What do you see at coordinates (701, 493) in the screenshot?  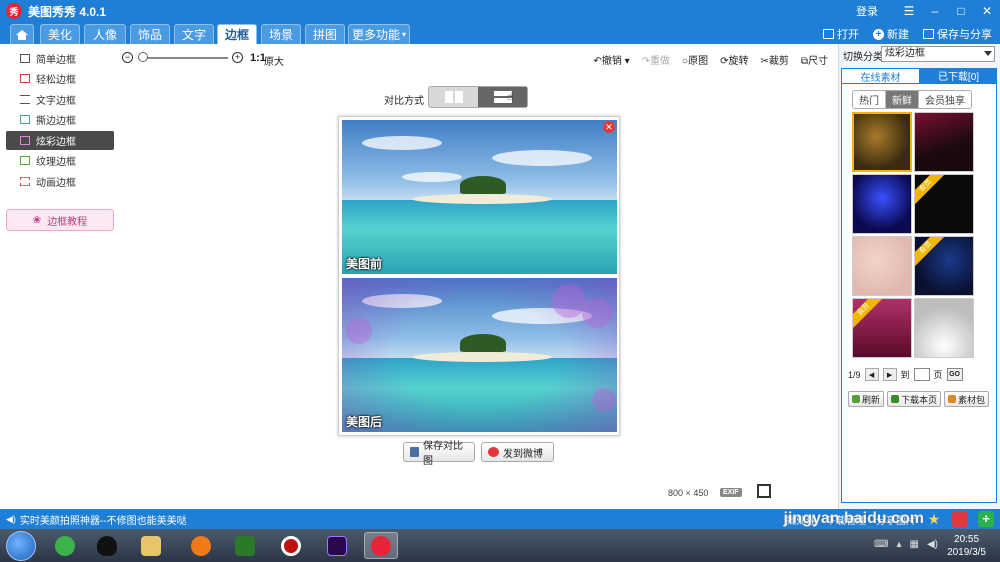 I see `image-height: 450` at bounding box center [701, 493].